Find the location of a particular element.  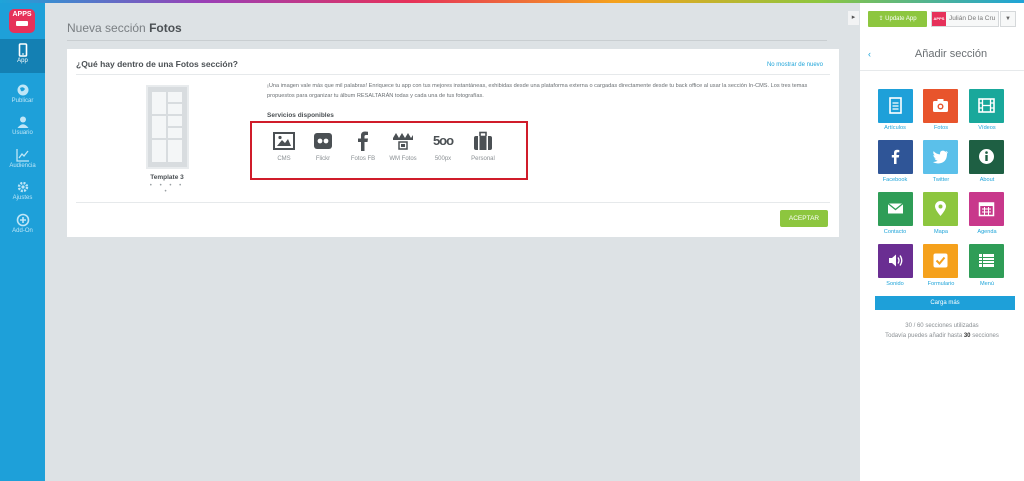

panel-toggle-button: ▸ is located at coordinates (853, 18).